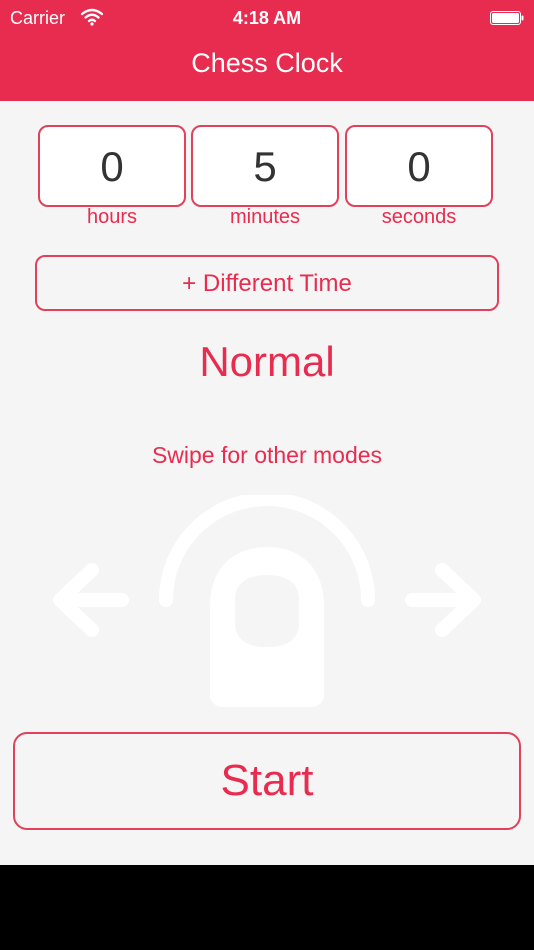 This screenshot has width=534, height=950. I want to click on header-bar: Carrier 4:18 AM Chess Clock, so click(267, 50).